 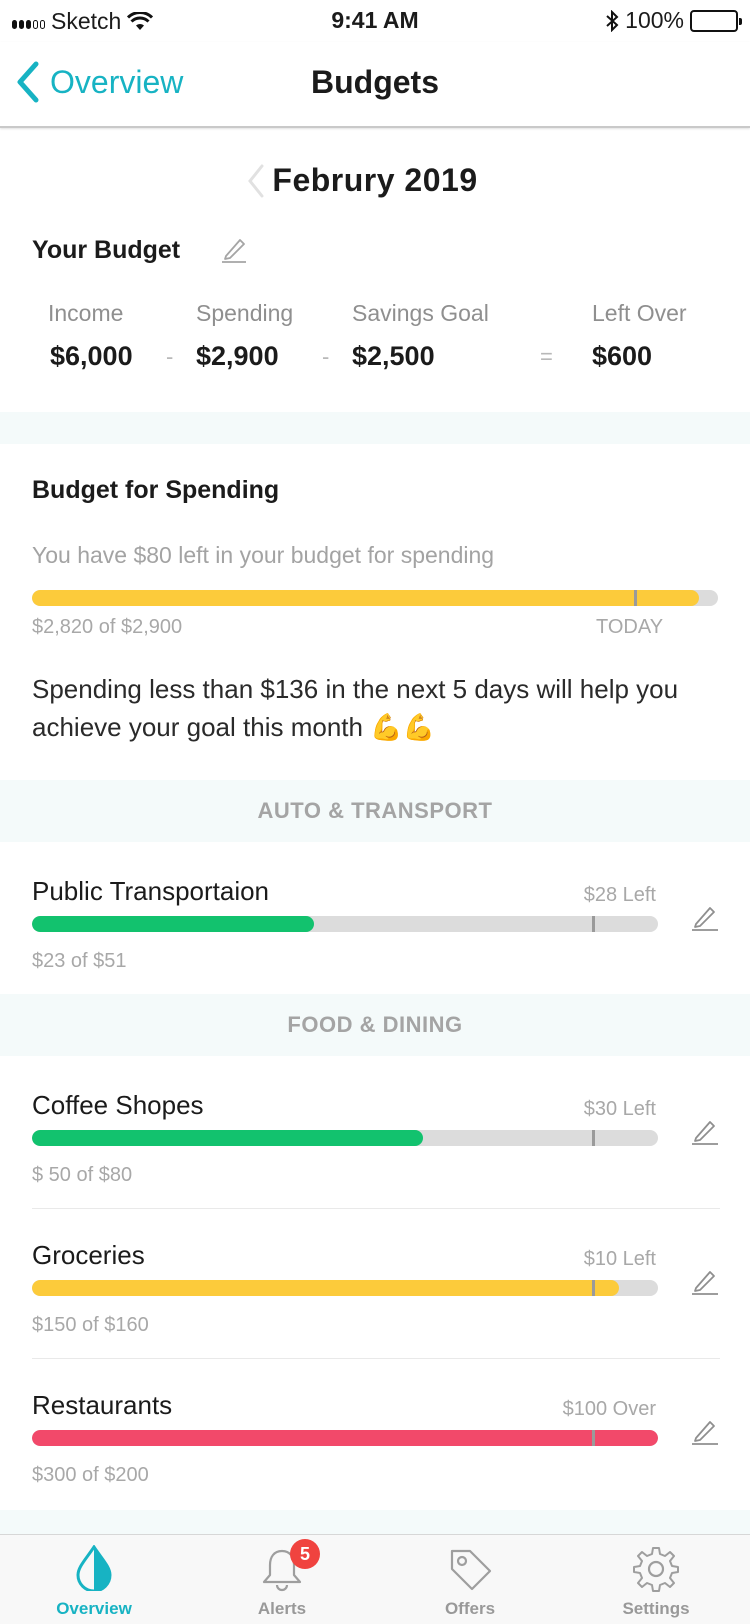 I want to click on battery-icon, so click(x=716, y=20).